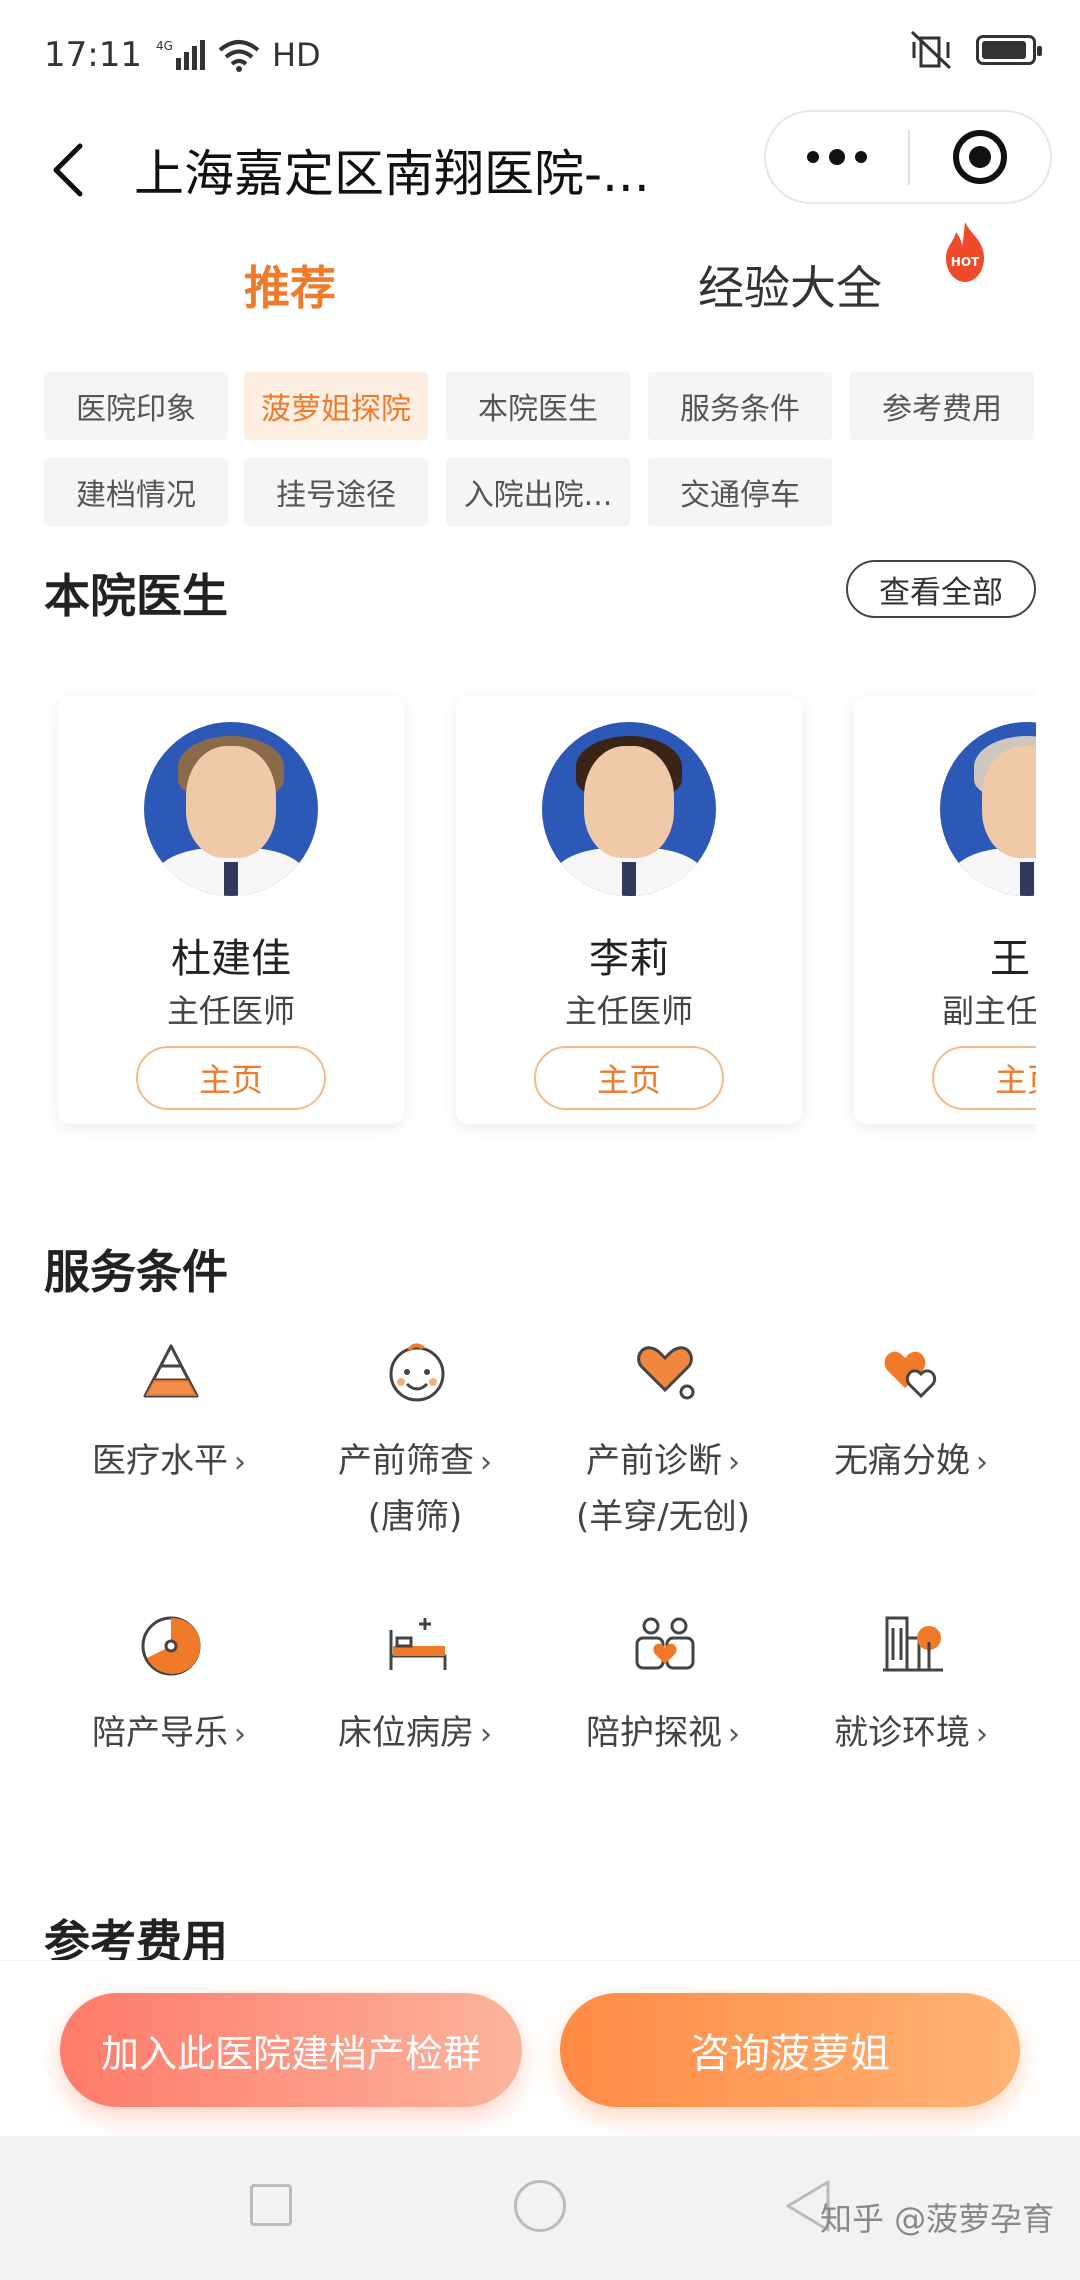 The width and height of the screenshot is (1080, 2280). Describe the element at coordinates (415, 1733) in the screenshot. I see `service-label: 床位病房 ›` at that location.